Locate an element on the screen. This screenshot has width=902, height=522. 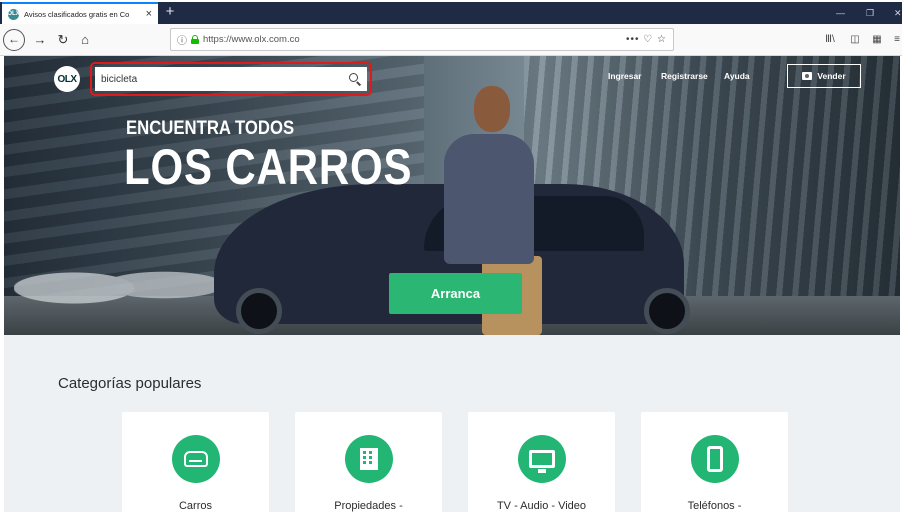
category-card-tv-audio-video: TV - Audio - Video is located at coordinates (541, 467).